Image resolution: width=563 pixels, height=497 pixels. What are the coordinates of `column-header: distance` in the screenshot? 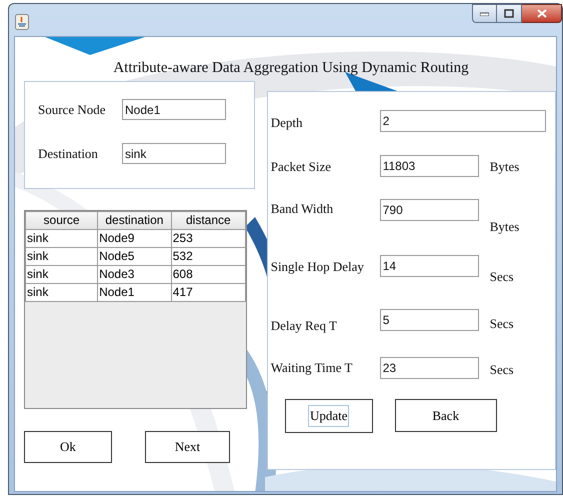 It's located at (208, 221).